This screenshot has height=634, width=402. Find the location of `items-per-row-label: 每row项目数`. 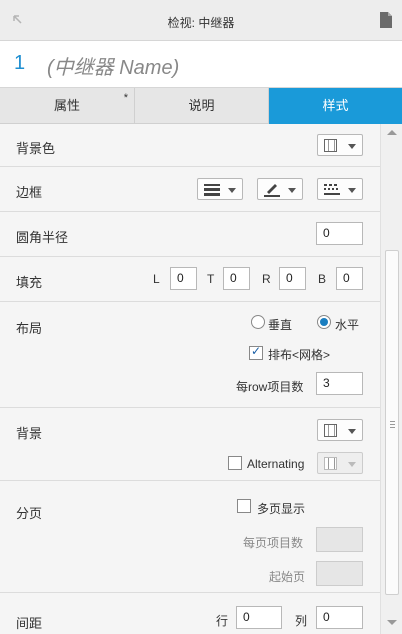

items-per-row-label: 每row项目数 is located at coordinates (270, 387).